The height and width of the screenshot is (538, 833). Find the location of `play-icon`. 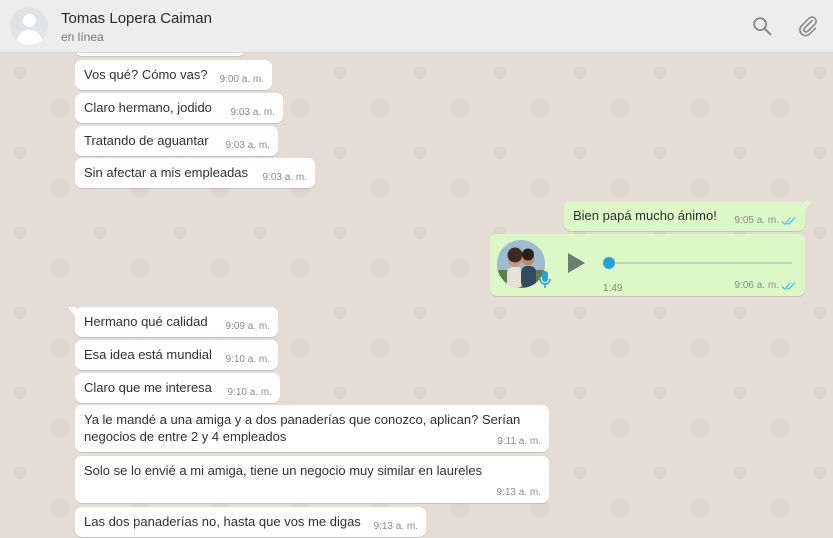

play-icon is located at coordinates (576, 263).